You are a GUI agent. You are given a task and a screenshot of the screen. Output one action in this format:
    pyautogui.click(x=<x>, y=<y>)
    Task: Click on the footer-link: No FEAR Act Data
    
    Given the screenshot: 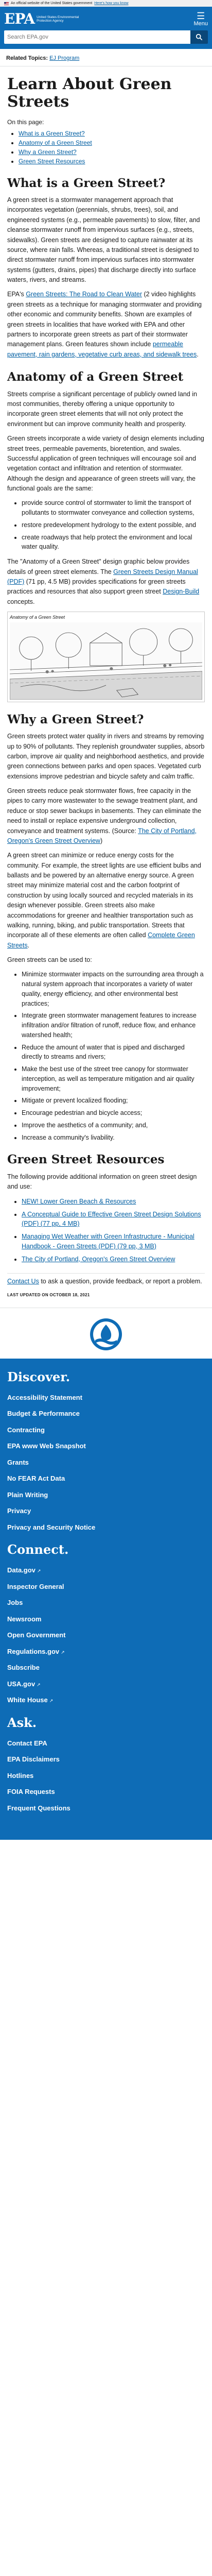 What is the action you would take?
    pyautogui.click(x=36, y=1479)
    